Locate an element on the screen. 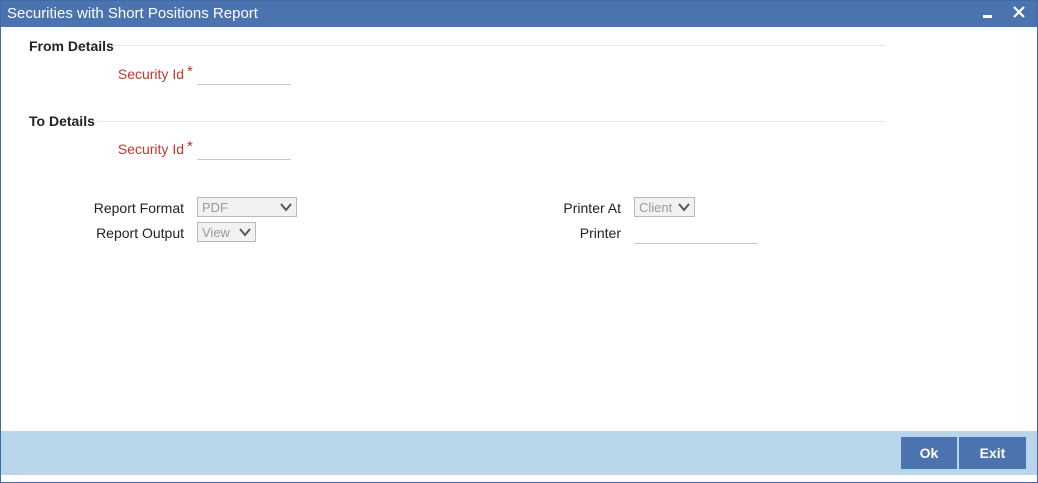 The image size is (1038, 483). exit-button: Exit is located at coordinates (992, 453).